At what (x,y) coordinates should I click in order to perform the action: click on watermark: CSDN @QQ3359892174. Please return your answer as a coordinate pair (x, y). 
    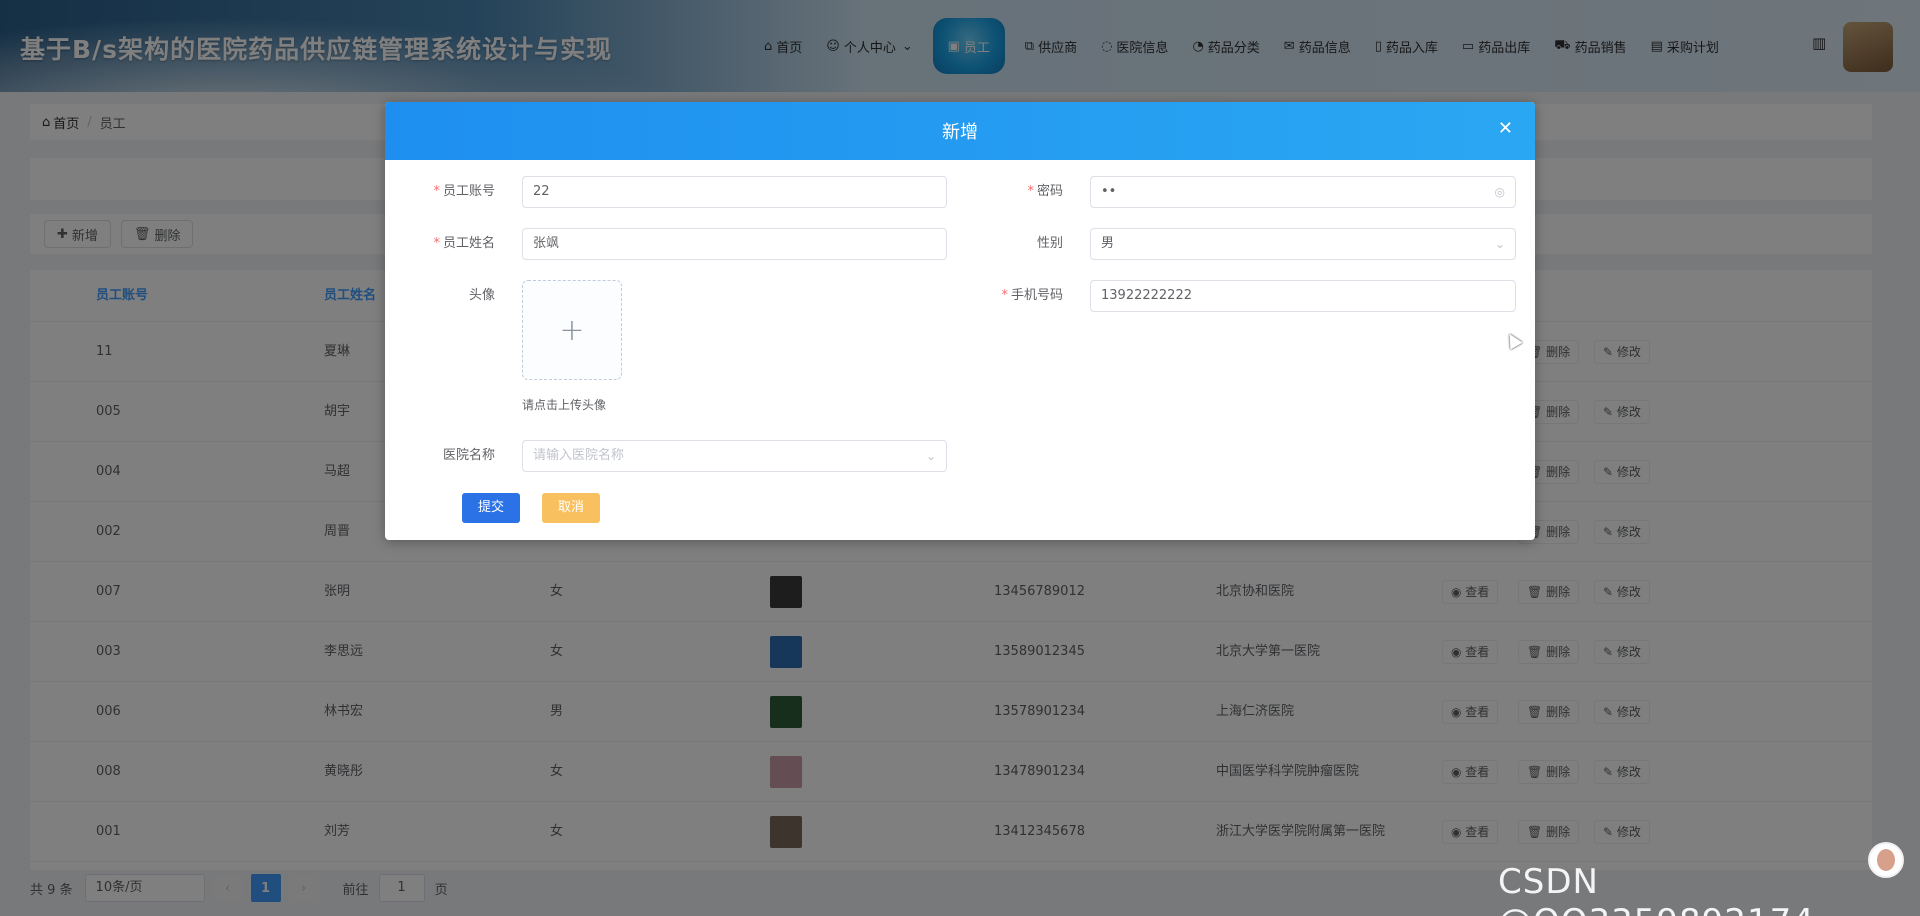
    Looking at the image, I should click on (1656, 889).